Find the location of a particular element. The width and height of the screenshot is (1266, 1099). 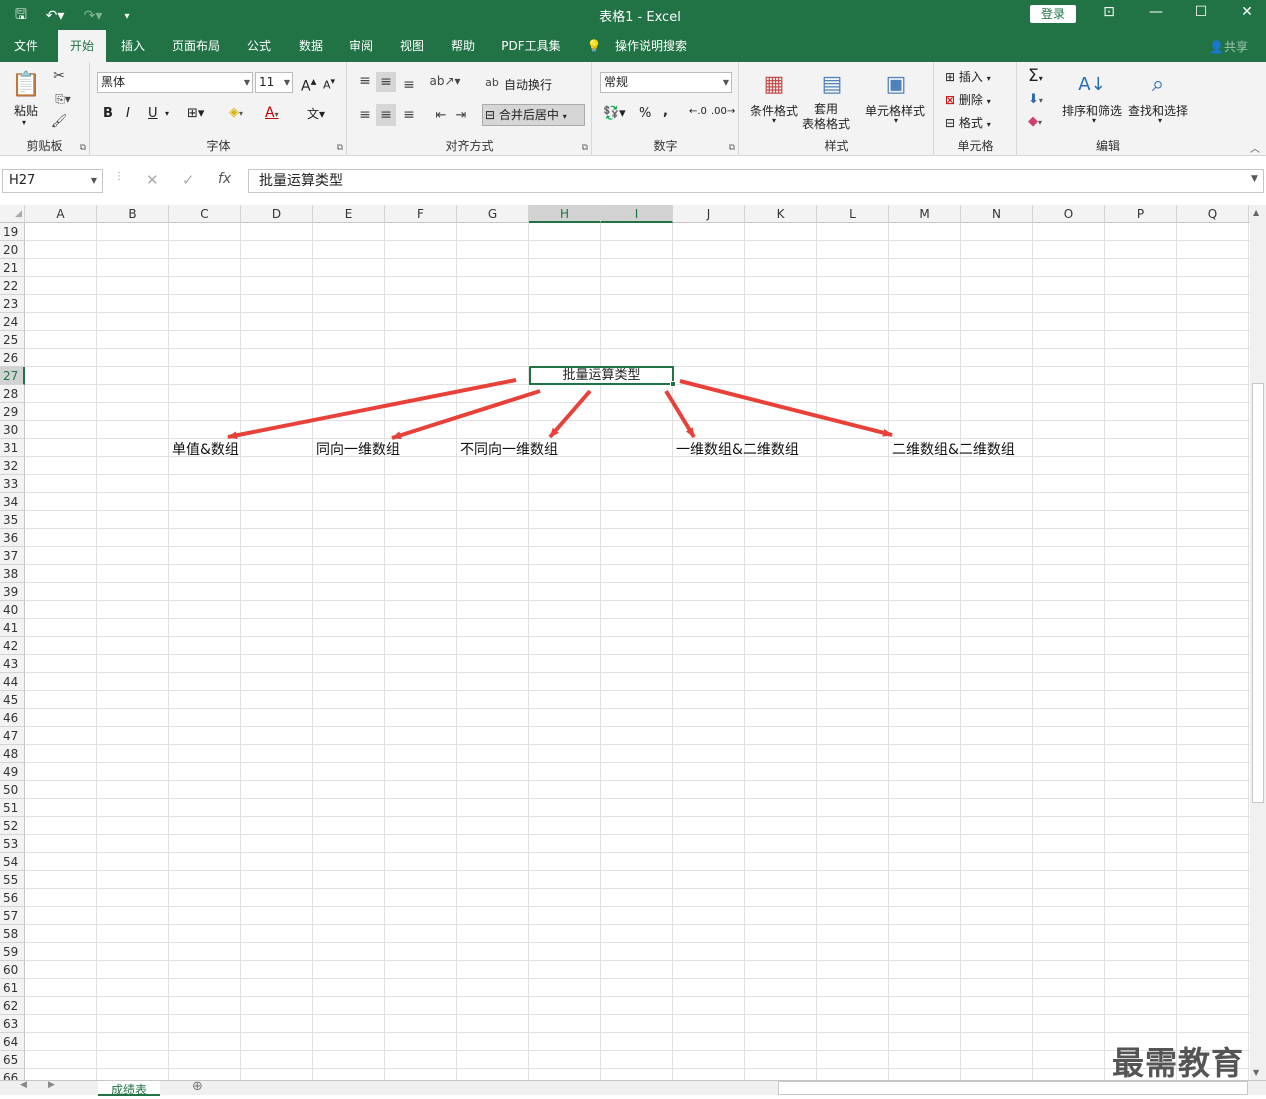

merge-center-button: ⊟ 合并后居中 ▾ is located at coordinates (533, 115).